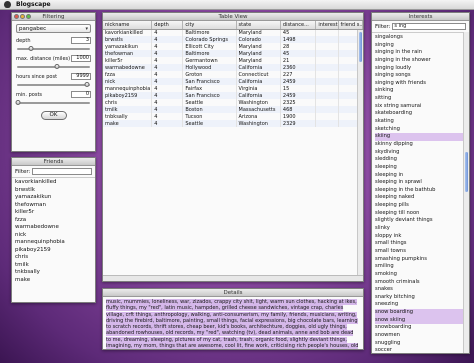 The width and height of the screenshot is (474, 363). What do you see at coordinates (420, 198) in the screenshot?
I see `interest-item: sleeping naked` at bounding box center [420, 198].